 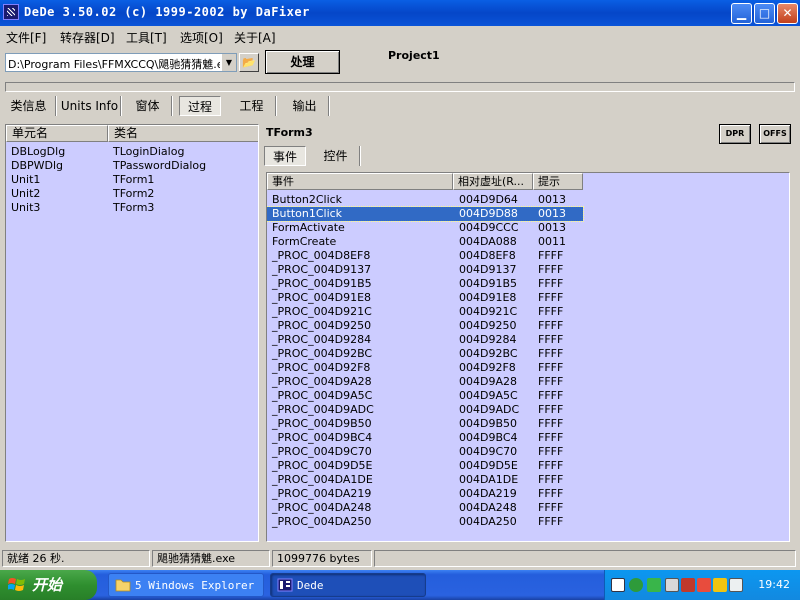 What do you see at coordinates (774, 584) in the screenshot?
I see `clock: 19:42` at bounding box center [774, 584].